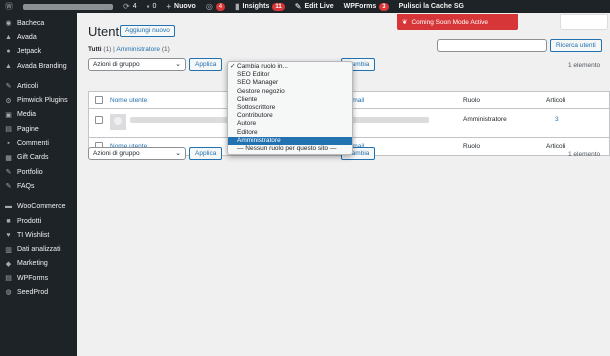  What do you see at coordinates (471, 100) in the screenshot?
I see `column-role: Ruolo` at bounding box center [471, 100].